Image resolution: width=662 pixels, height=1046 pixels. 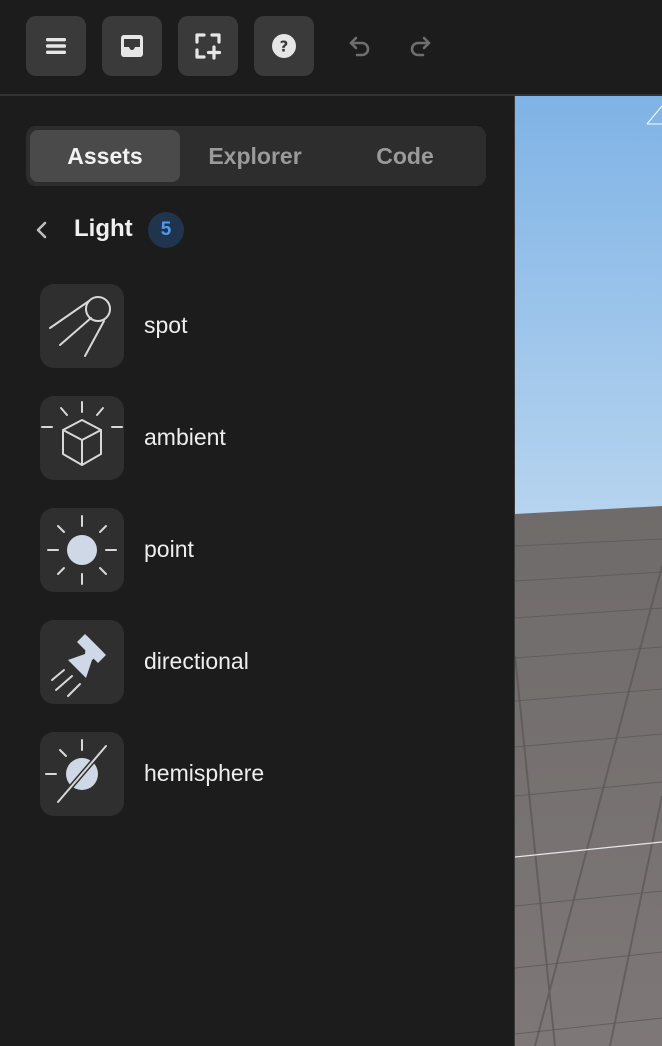 I want to click on tab-explorer: Explorer, so click(x=255, y=156).